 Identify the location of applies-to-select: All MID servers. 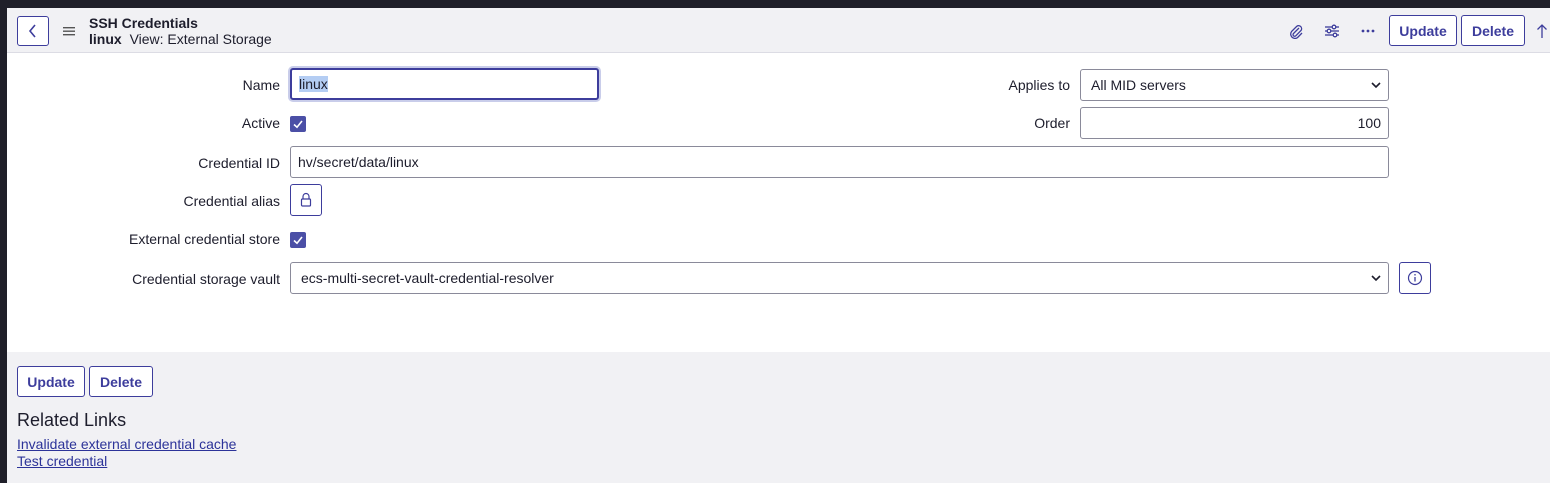
(1234, 85).